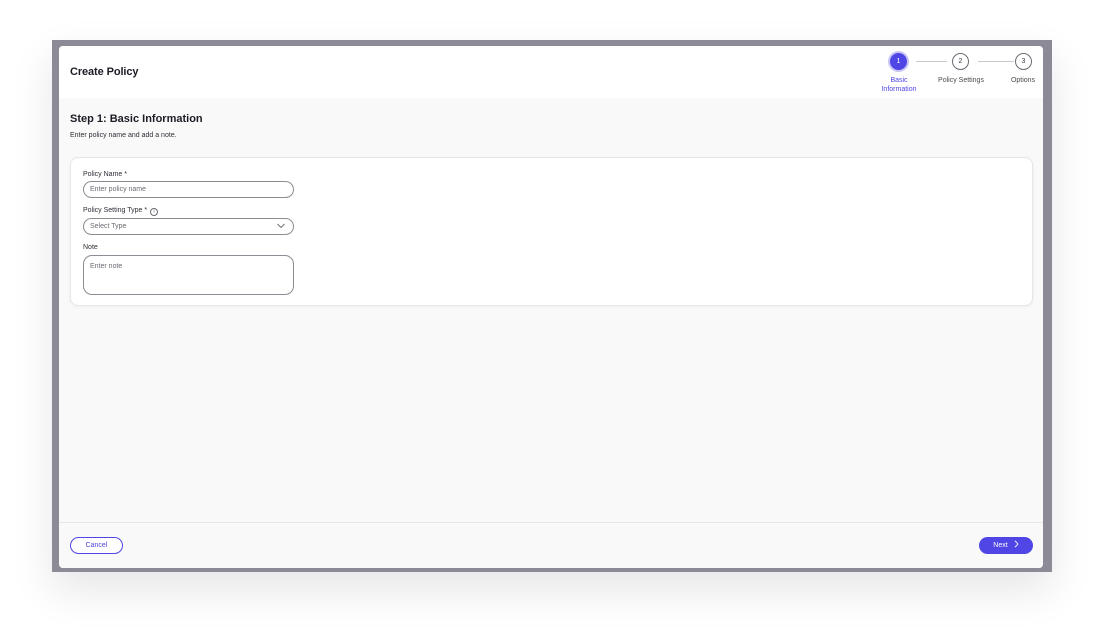 The width and height of the screenshot is (1104, 636). Describe the element at coordinates (899, 80) in the screenshot. I see `step-1-label-line1: Basic` at that location.